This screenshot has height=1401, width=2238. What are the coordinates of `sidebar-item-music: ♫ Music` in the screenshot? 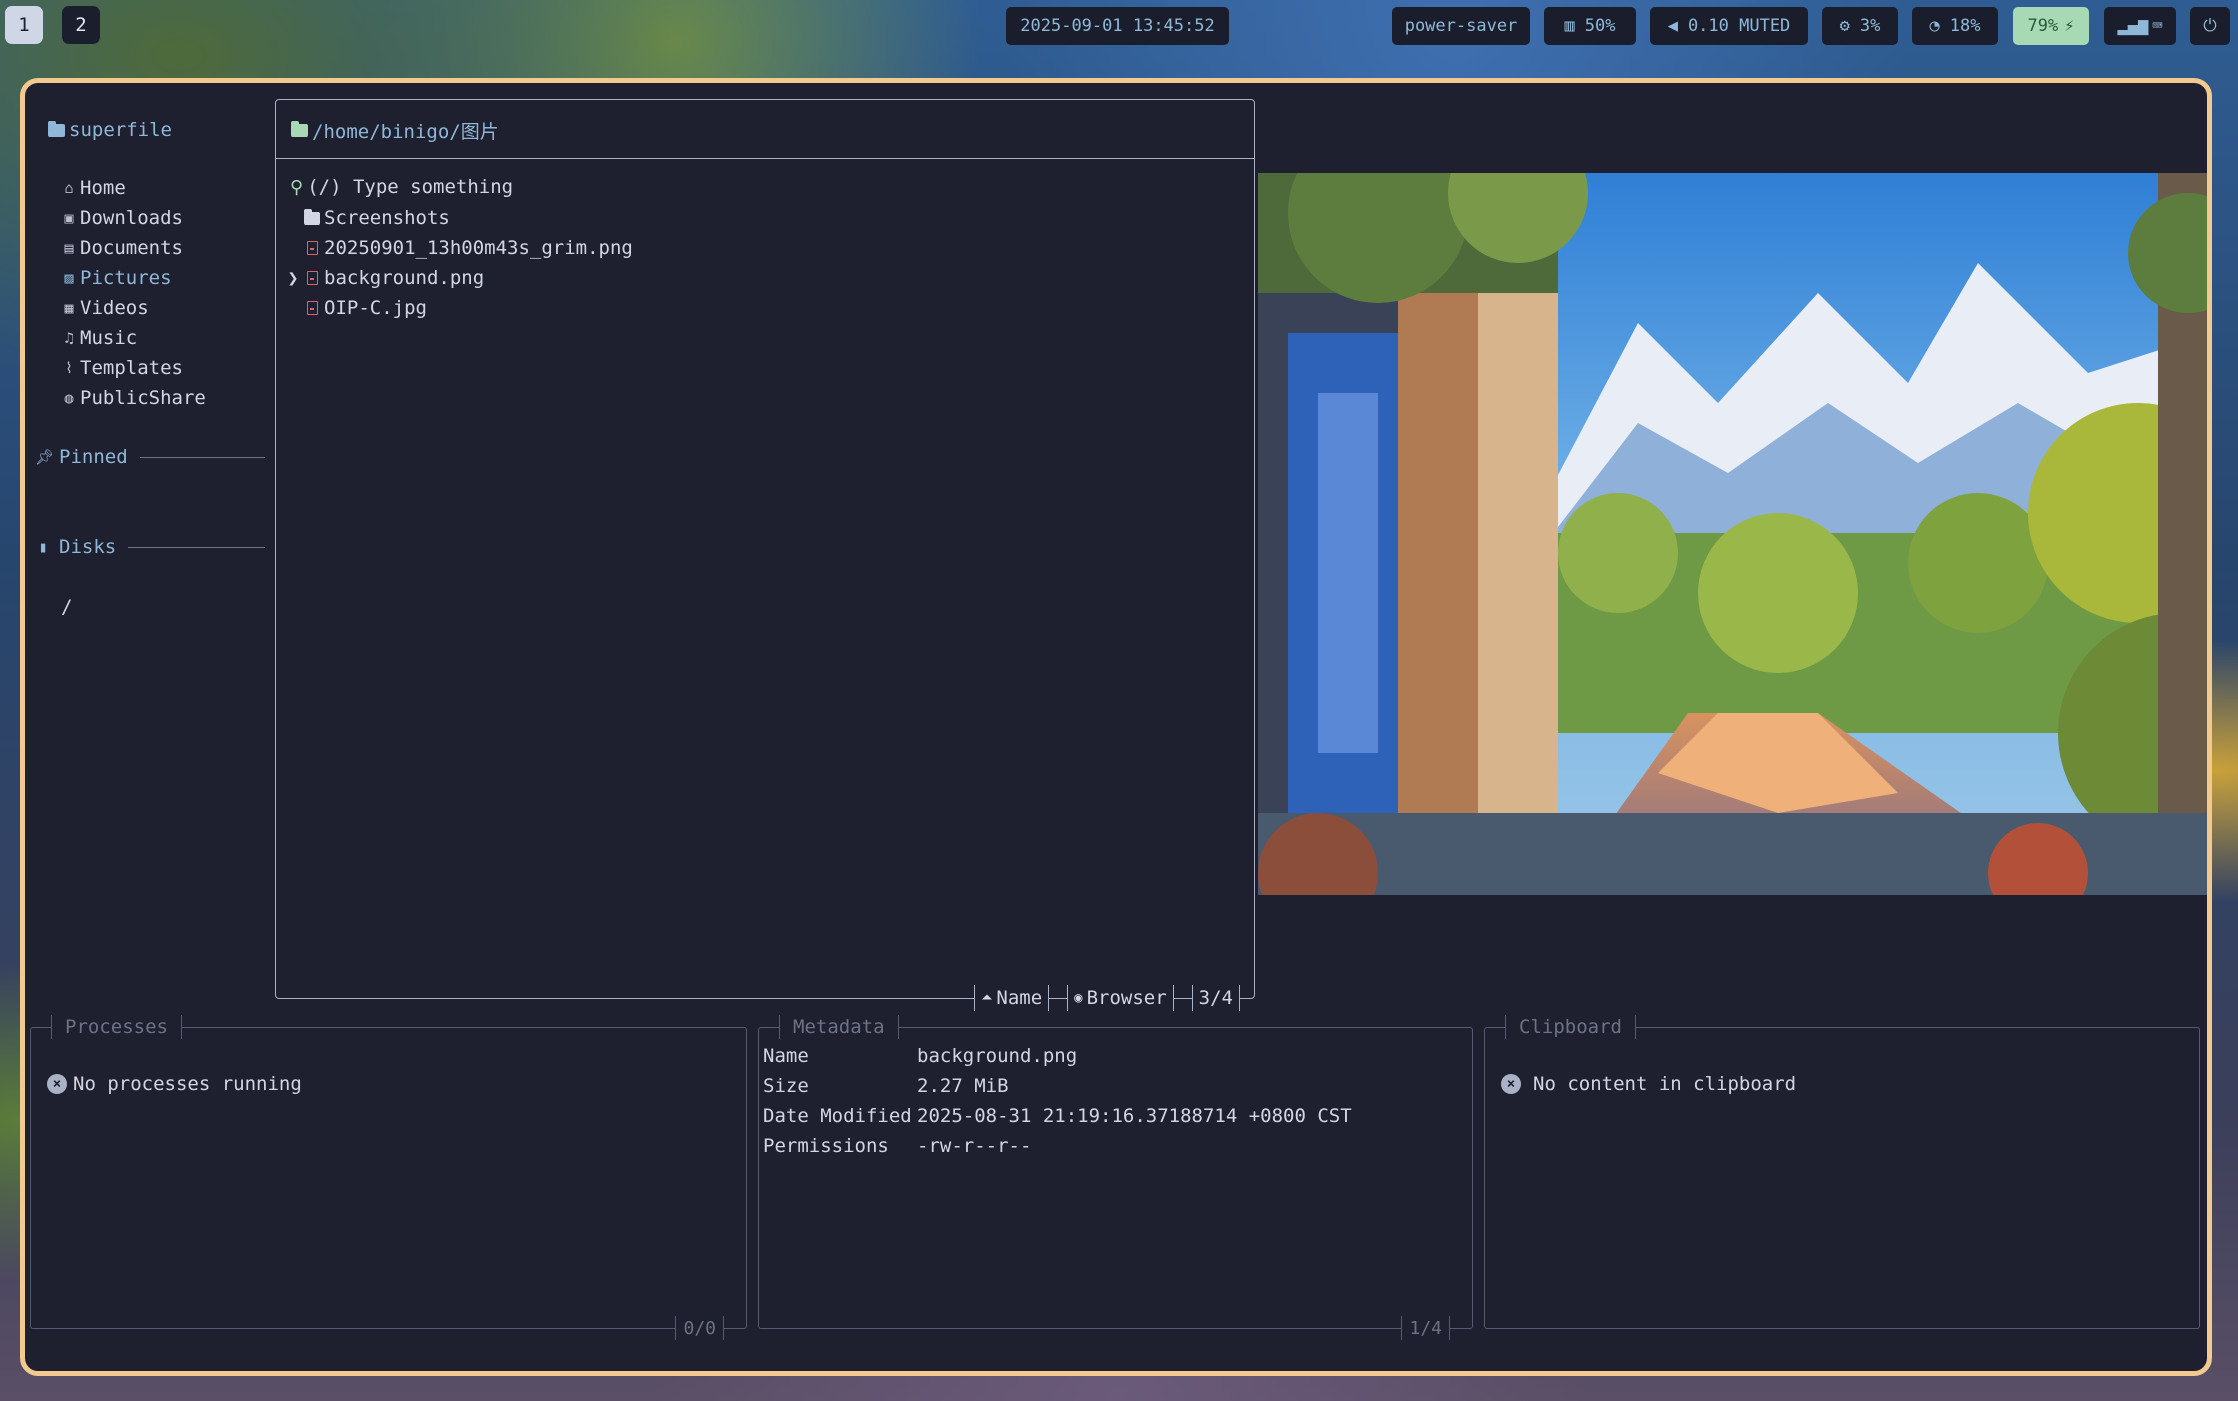 It's located at (98, 338).